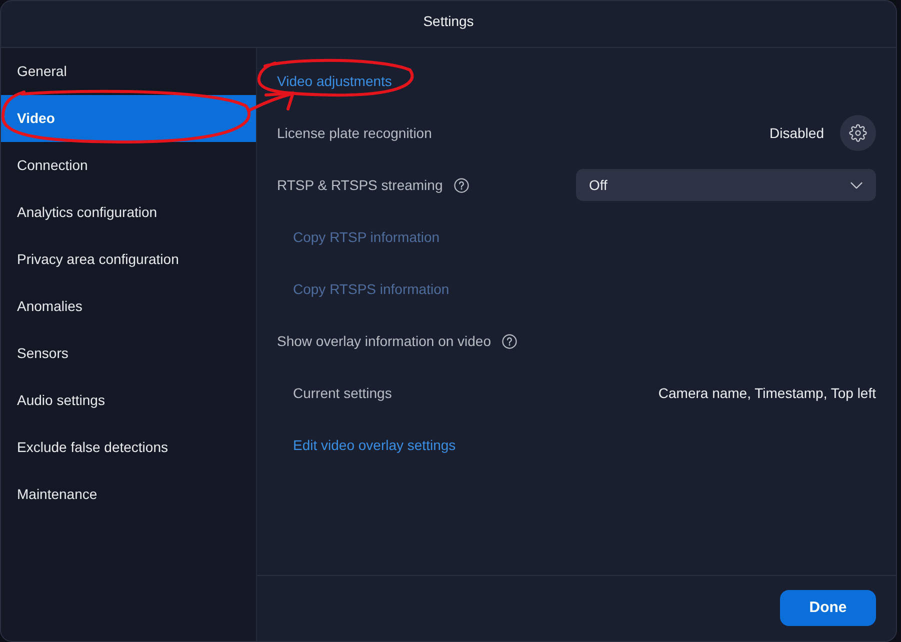 The width and height of the screenshot is (901, 642). Describe the element at coordinates (726, 185) in the screenshot. I see `streaming-dropdown: Off` at that location.